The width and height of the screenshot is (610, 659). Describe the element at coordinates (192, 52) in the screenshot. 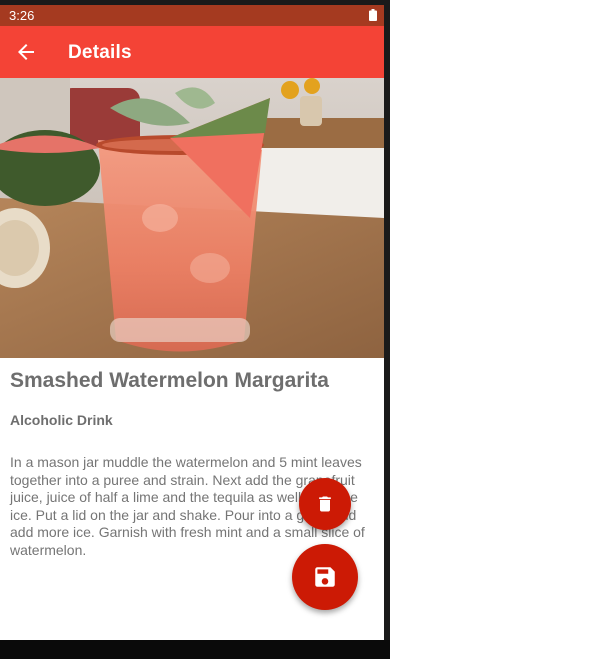

I see `app-bar: Details` at that location.